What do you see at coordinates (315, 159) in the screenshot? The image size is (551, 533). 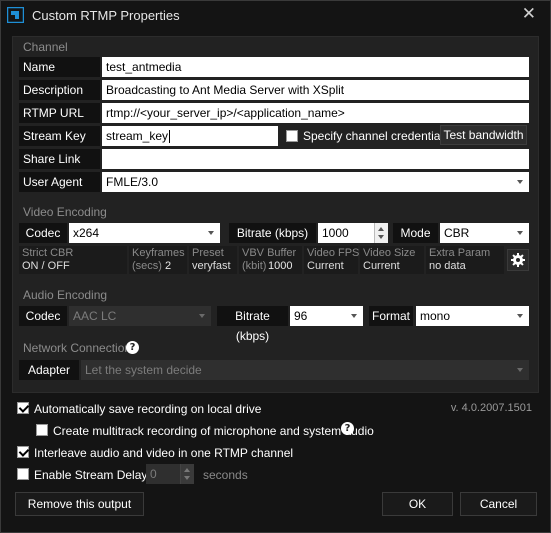 I see `share-link-input` at bounding box center [315, 159].